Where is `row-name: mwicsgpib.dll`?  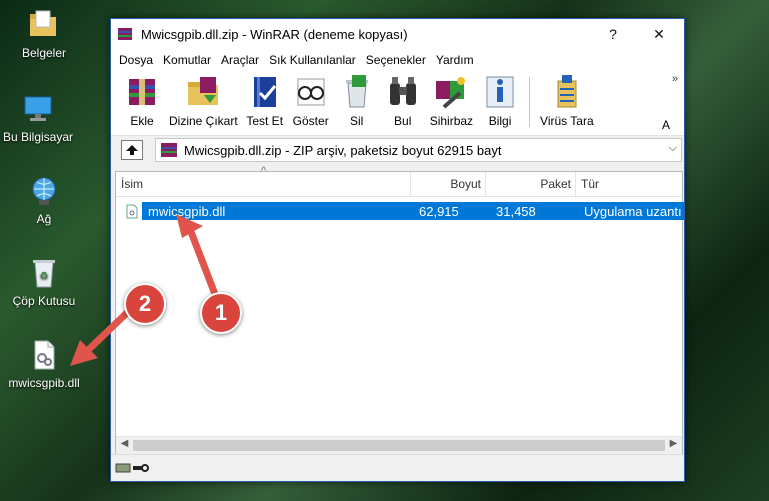
row-name: mwicsgpib.dll is located at coordinates (187, 211).